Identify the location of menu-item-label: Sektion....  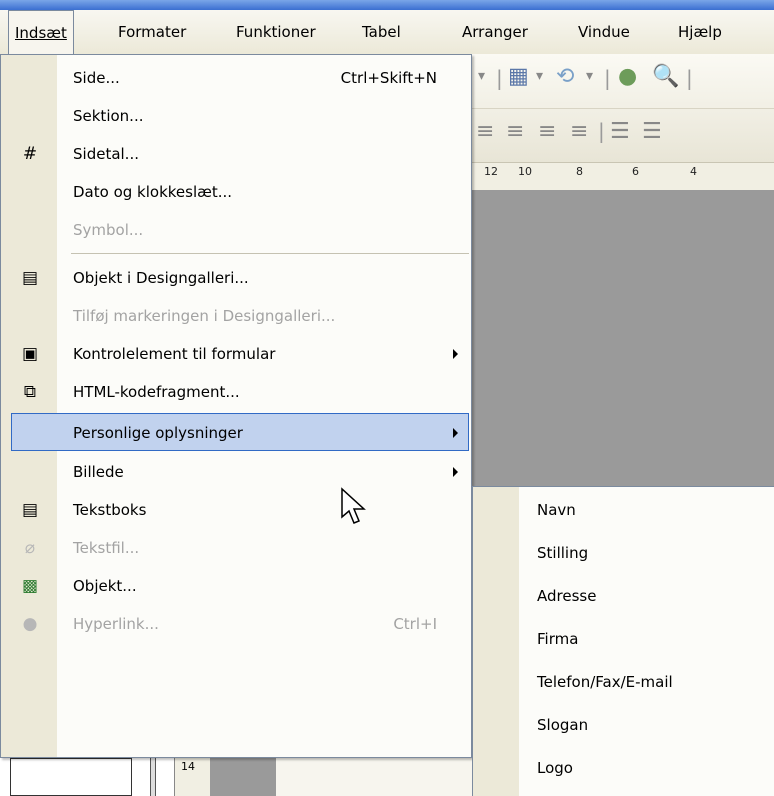
(108, 116).